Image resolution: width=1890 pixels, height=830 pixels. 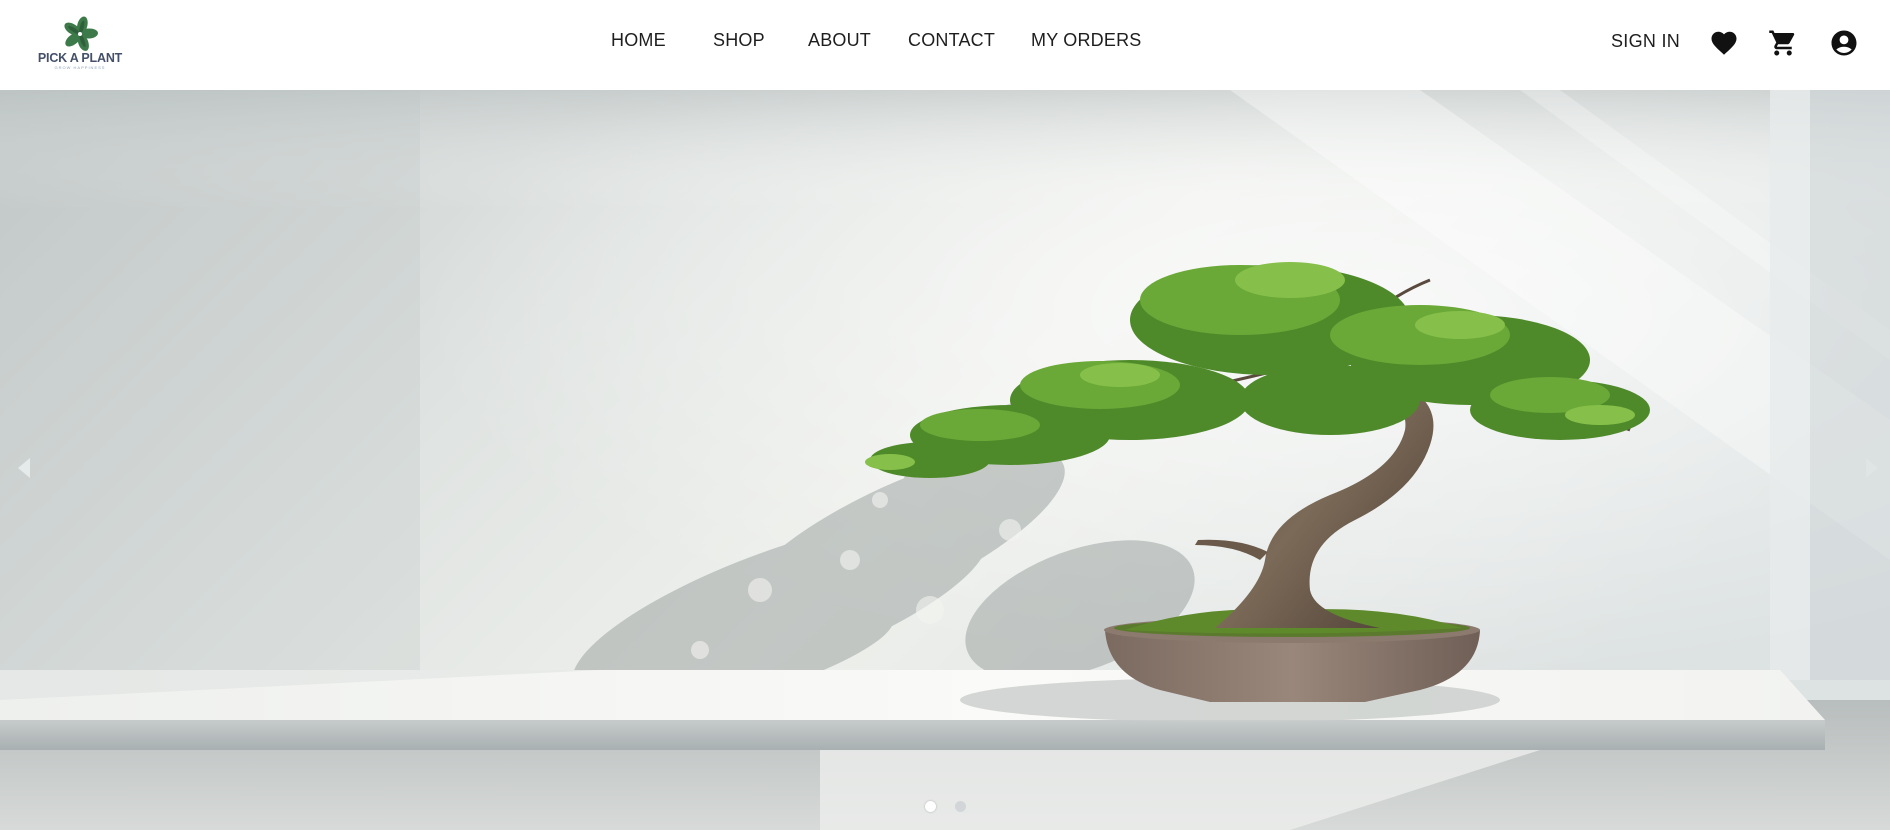 I want to click on account-button, so click(x=1844, y=43).